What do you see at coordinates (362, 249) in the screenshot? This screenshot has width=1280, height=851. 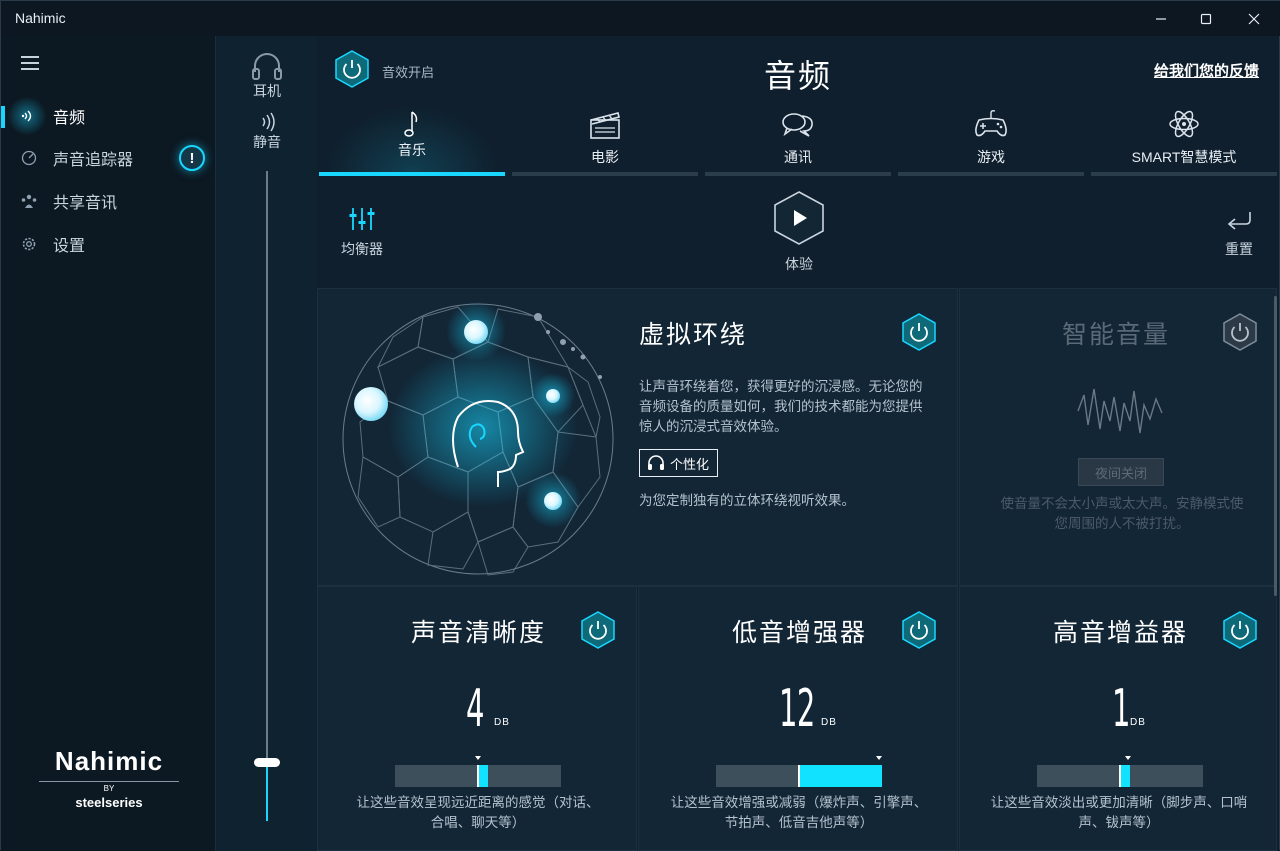 I see `equalizer-label: 均衡器` at bounding box center [362, 249].